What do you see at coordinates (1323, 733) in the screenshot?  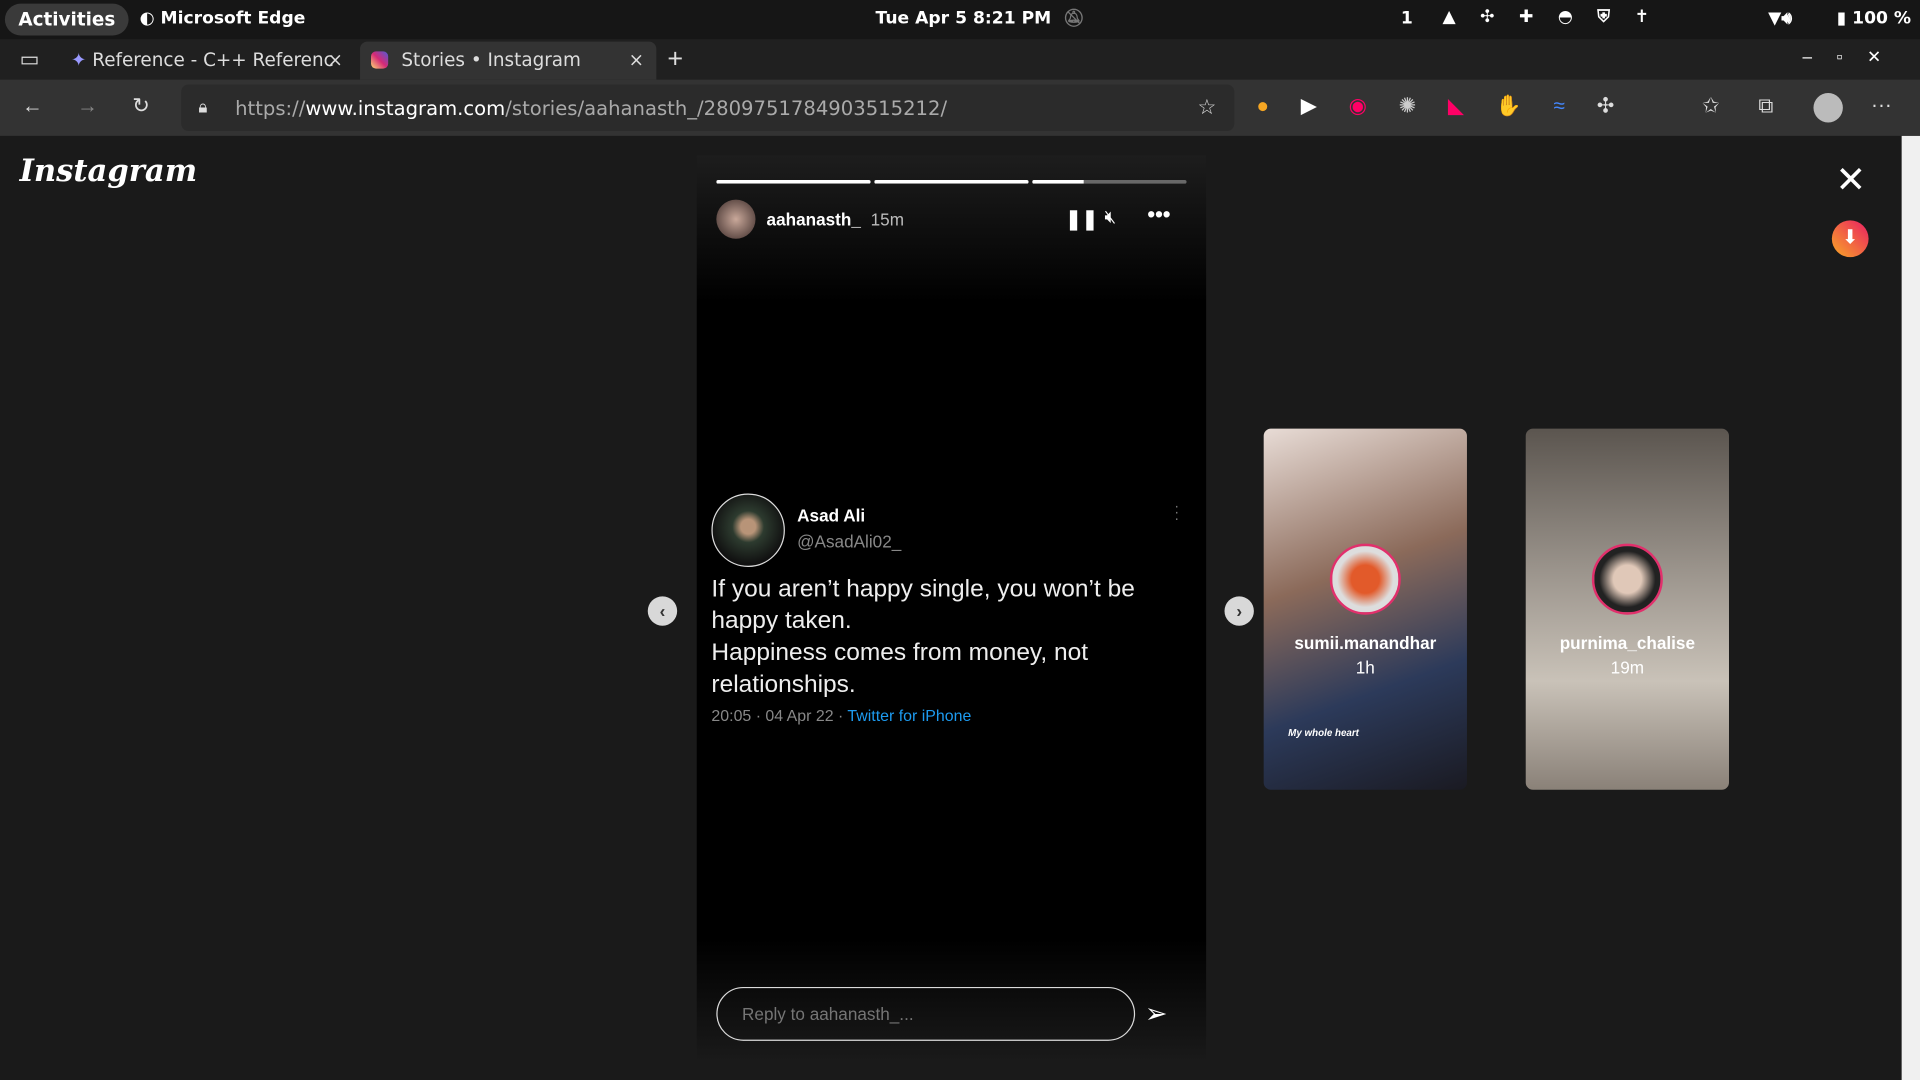 I see `story-card-caption: My whole heart` at bounding box center [1323, 733].